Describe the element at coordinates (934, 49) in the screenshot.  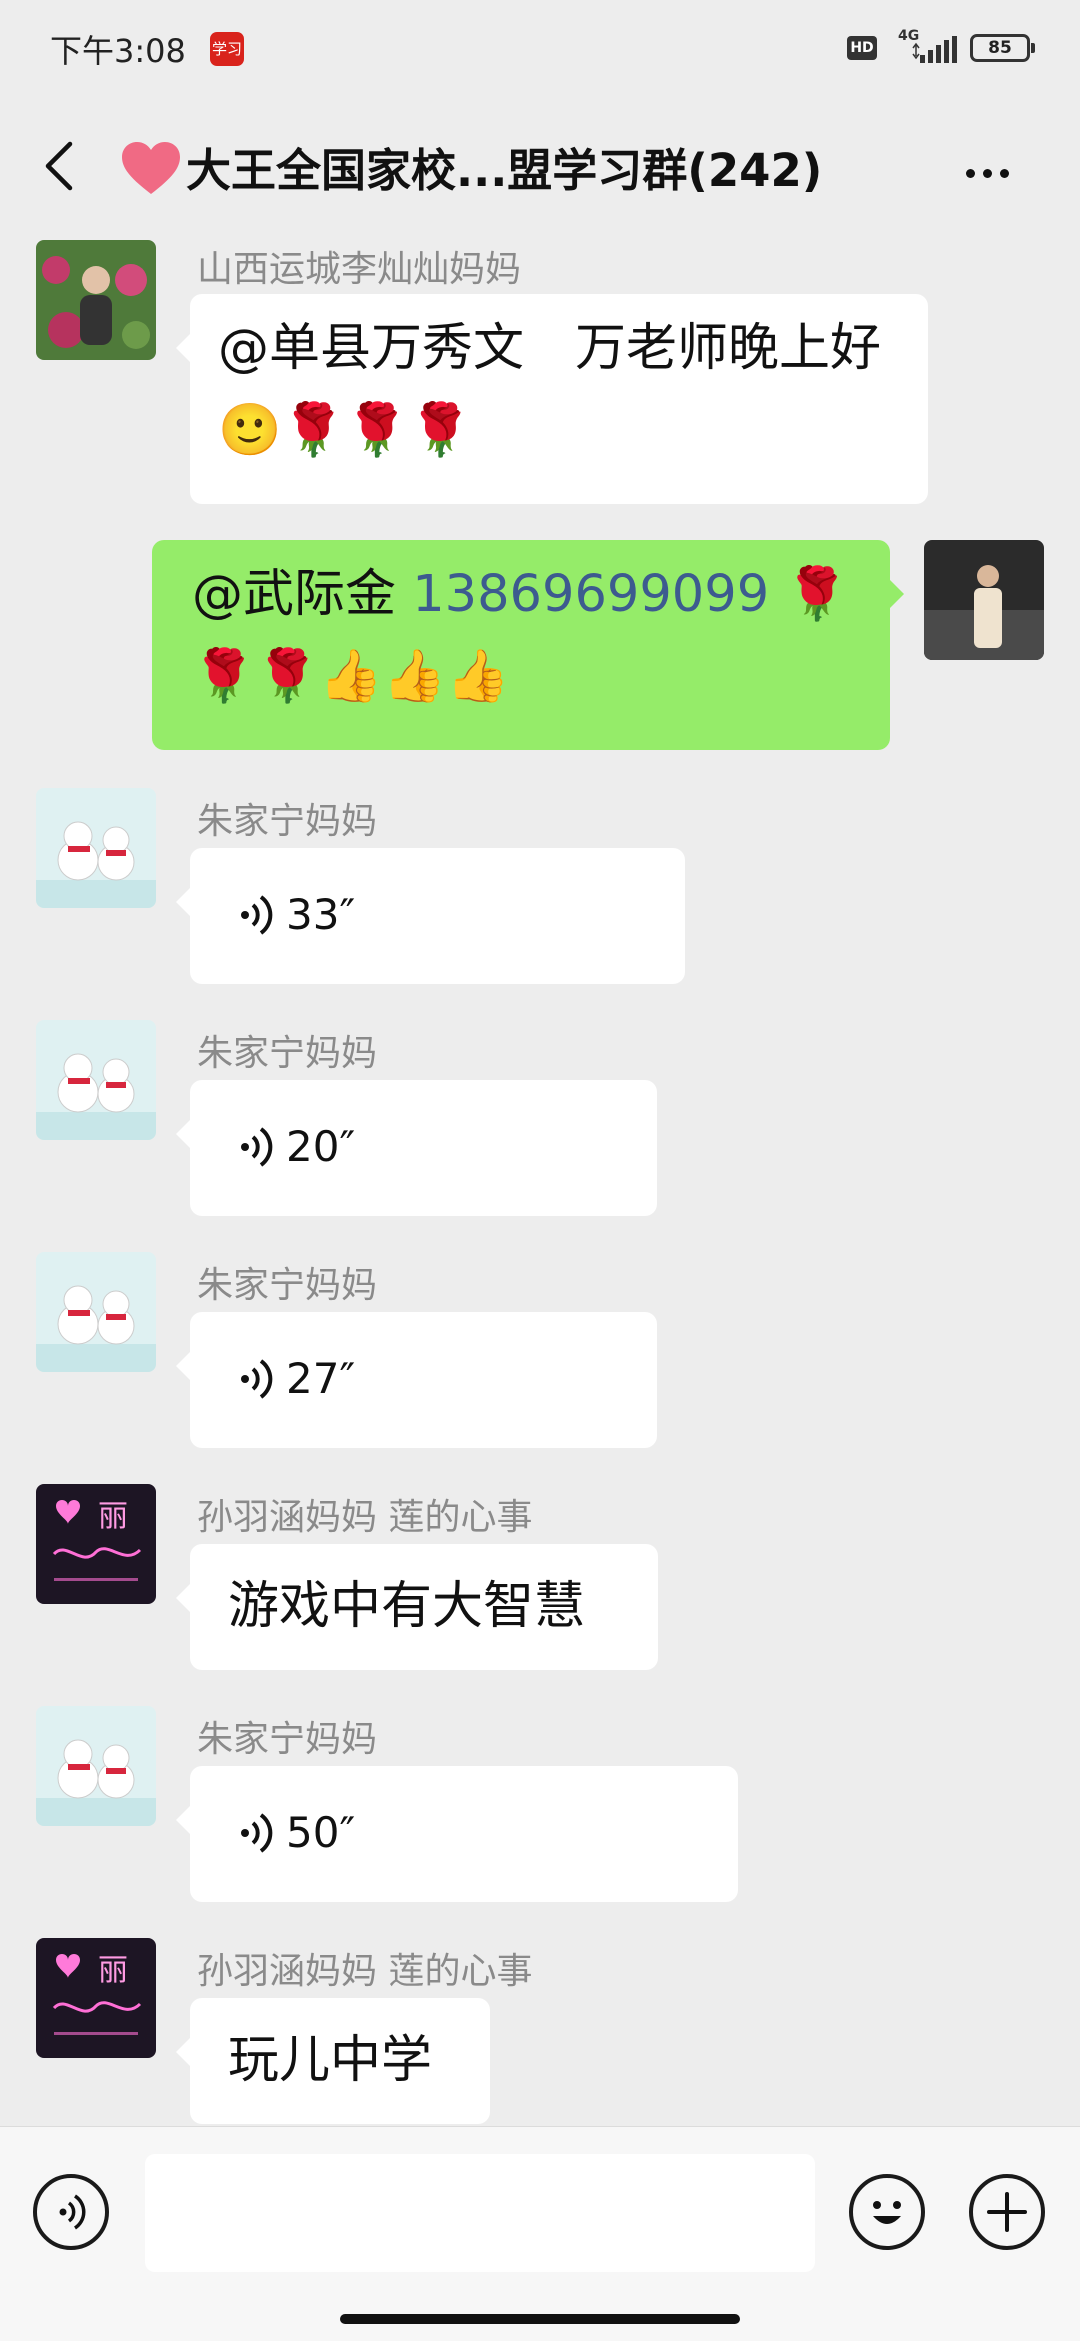
I see `signal-icon` at that location.